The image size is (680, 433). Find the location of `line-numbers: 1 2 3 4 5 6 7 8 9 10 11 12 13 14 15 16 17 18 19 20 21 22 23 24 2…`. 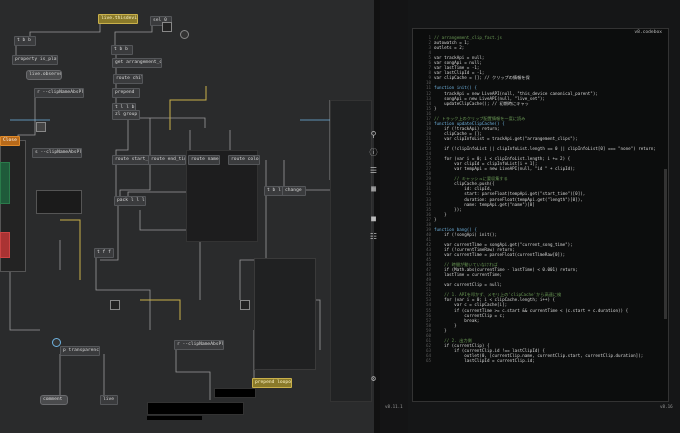

line-numbers: 1 2 3 4 5 6 7 8 9 10 11 12 13 14 15 16 17 18 19 20 21 22 23 24 2… is located at coordinates (422, 199).